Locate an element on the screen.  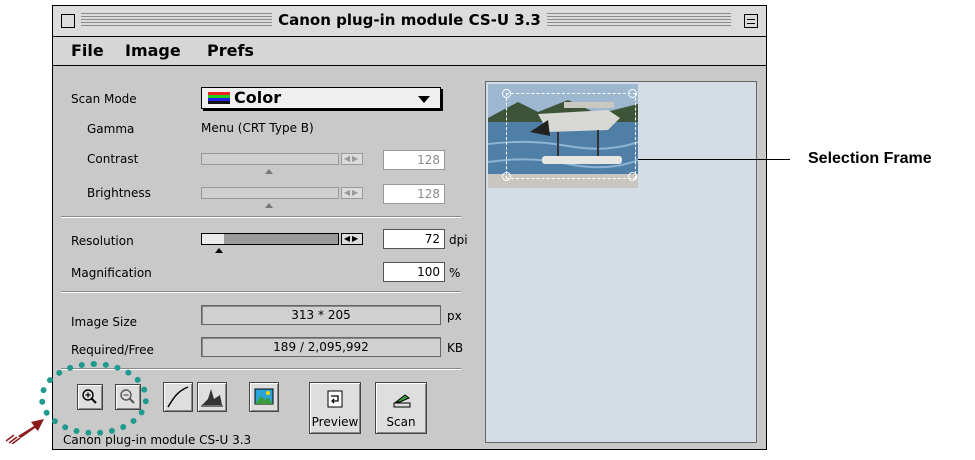
brightness-slider is located at coordinates (270, 193).